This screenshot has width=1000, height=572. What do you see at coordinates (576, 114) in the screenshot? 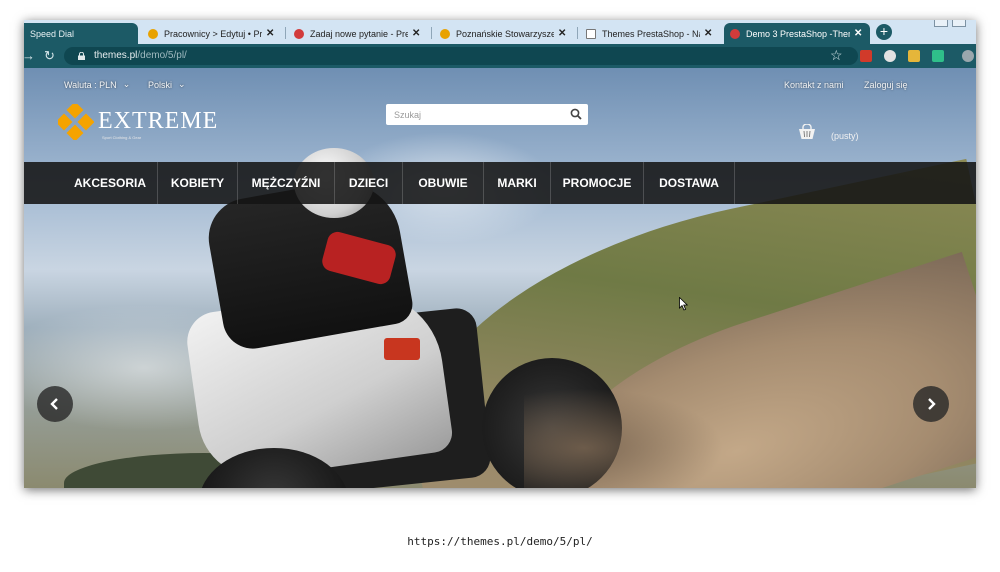
I see `search-icon` at bounding box center [576, 114].